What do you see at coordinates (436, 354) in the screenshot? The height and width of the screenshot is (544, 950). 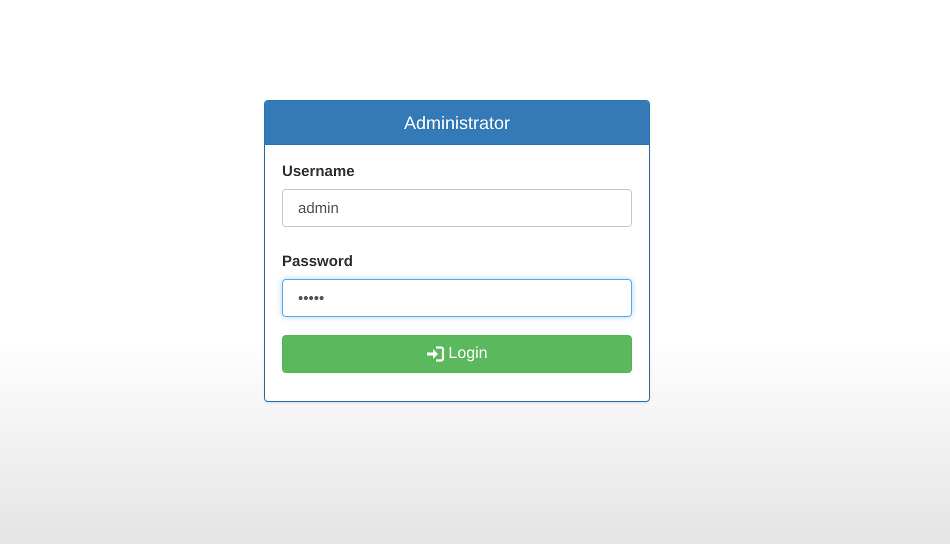 I see `sign-in-icon` at bounding box center [436, 354].